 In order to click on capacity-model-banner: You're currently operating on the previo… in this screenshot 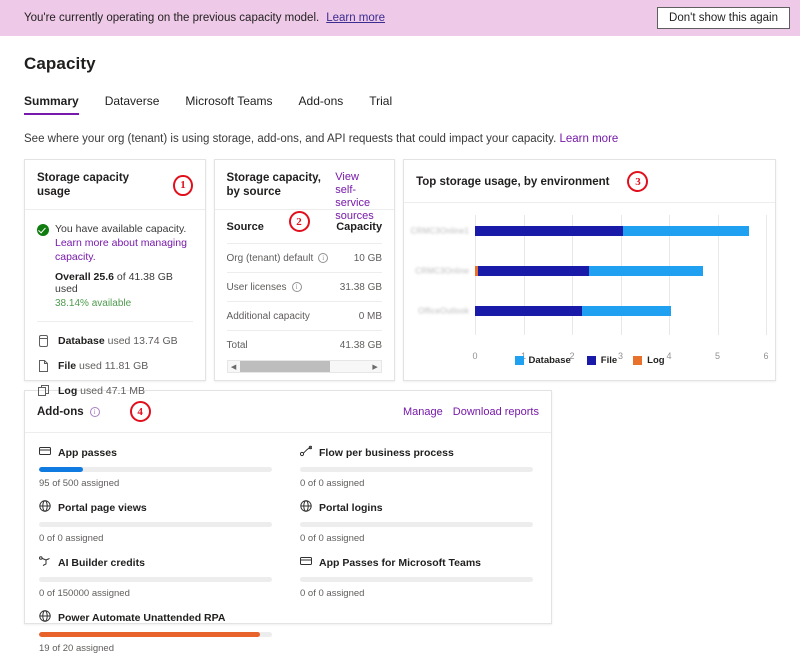, I will do `click(400, 18)`.